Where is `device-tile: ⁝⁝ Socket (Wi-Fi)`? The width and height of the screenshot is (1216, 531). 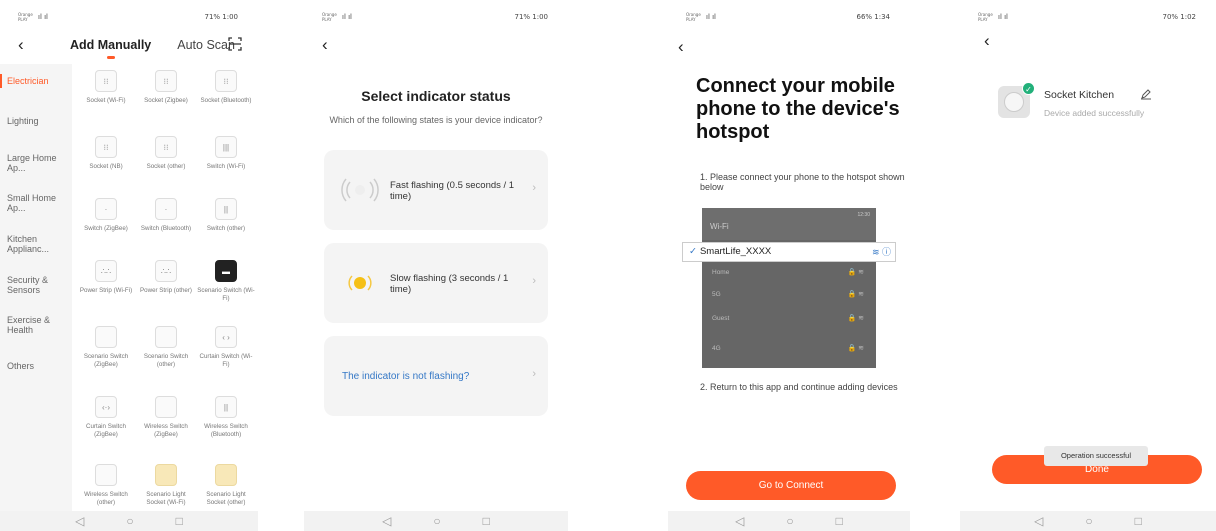
device-tile: ⁝⁝ Socket (Wi-Fi) is located at coordinates (106, 87).